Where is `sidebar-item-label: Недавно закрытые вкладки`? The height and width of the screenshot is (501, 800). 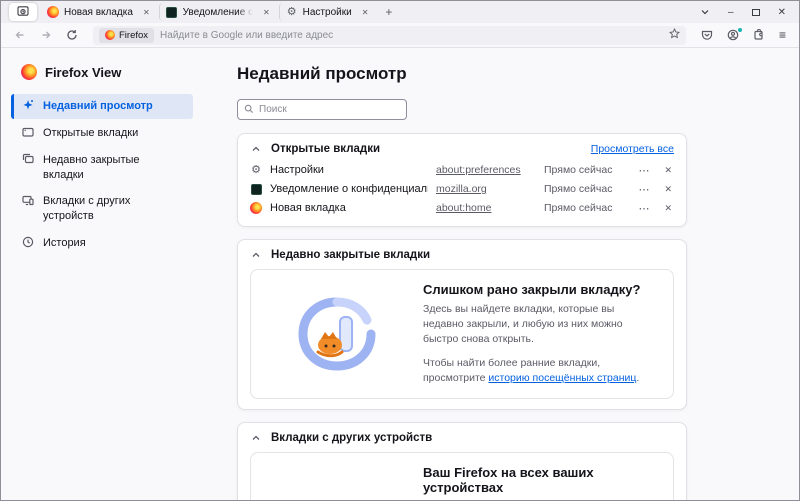 sidebar-item-label: Недавно закрытые вкладки is located at coordinates (91, 167).